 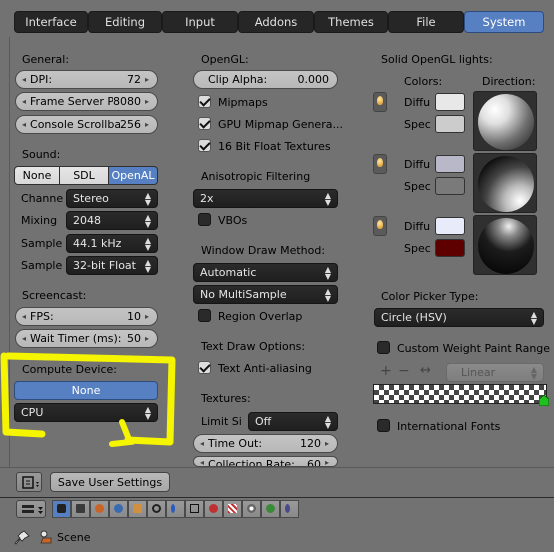 I want to click on properties-header, so click(x=277, y=508).